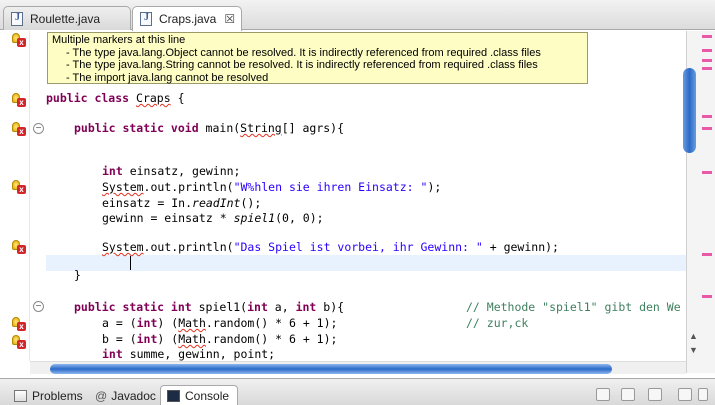  Describe the element at coordinates (133, 395) in the screenshot. I see `tab-label: Javadoc` at that location.